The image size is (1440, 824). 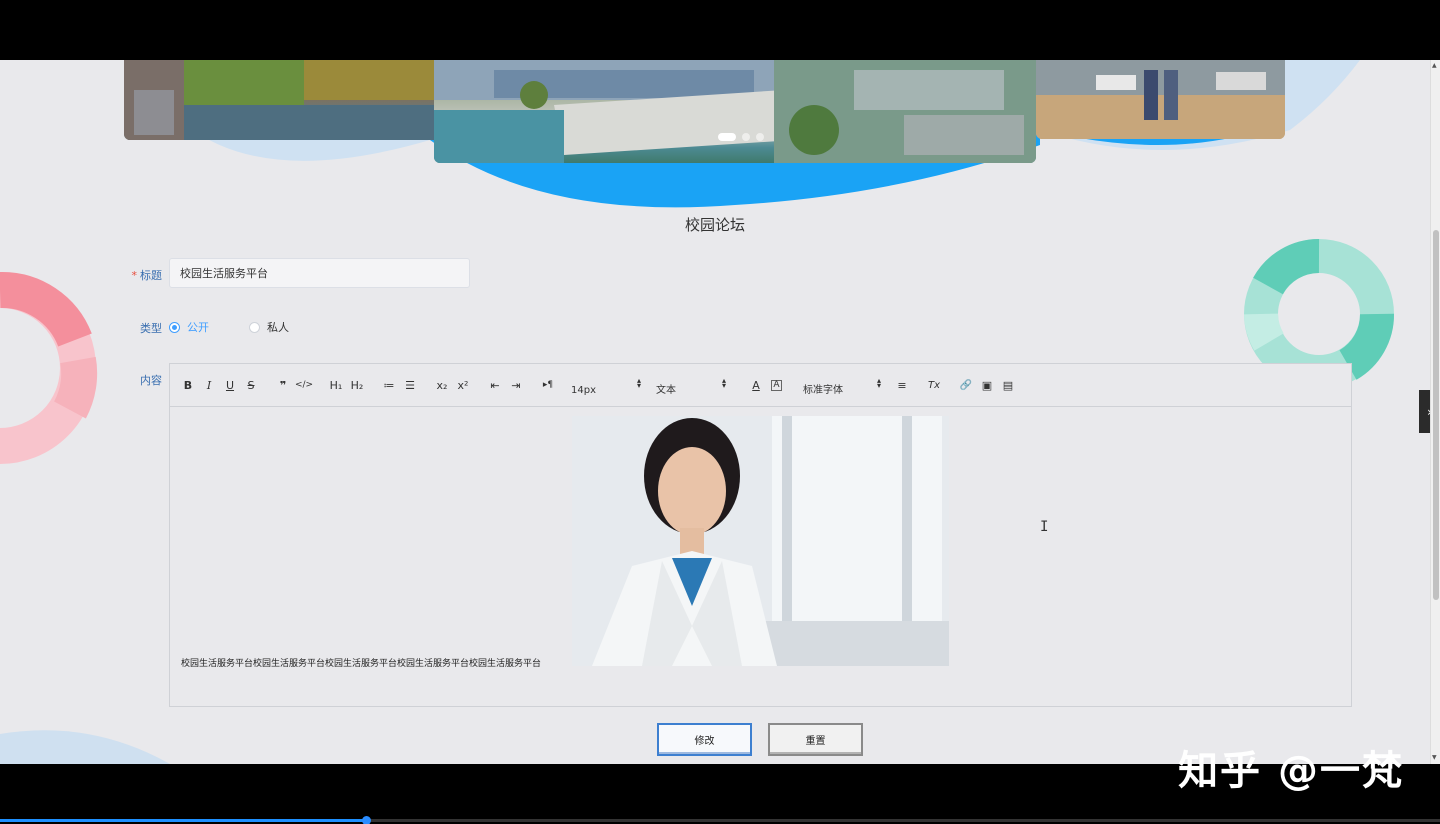 I want to click on campus-photo-right, so click(x=1160, y=99).